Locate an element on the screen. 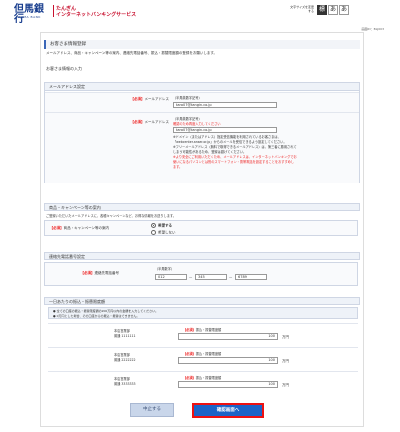  limit-row: 本店営業部 普通 1111111 【必須】振込・振替限度額 100 万円 is located at coordinates (203, 335).